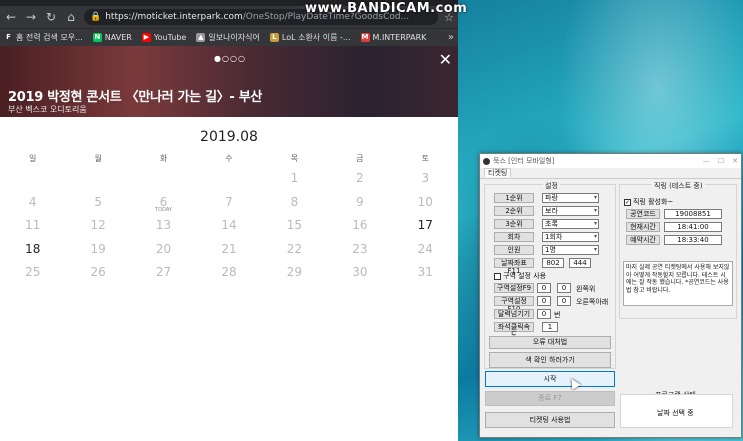 The height and width of the screenshot is (441, 743). Describe the element at coordinates (425, 158) in the screenshot. I see `weekday-label: 토` at that location.